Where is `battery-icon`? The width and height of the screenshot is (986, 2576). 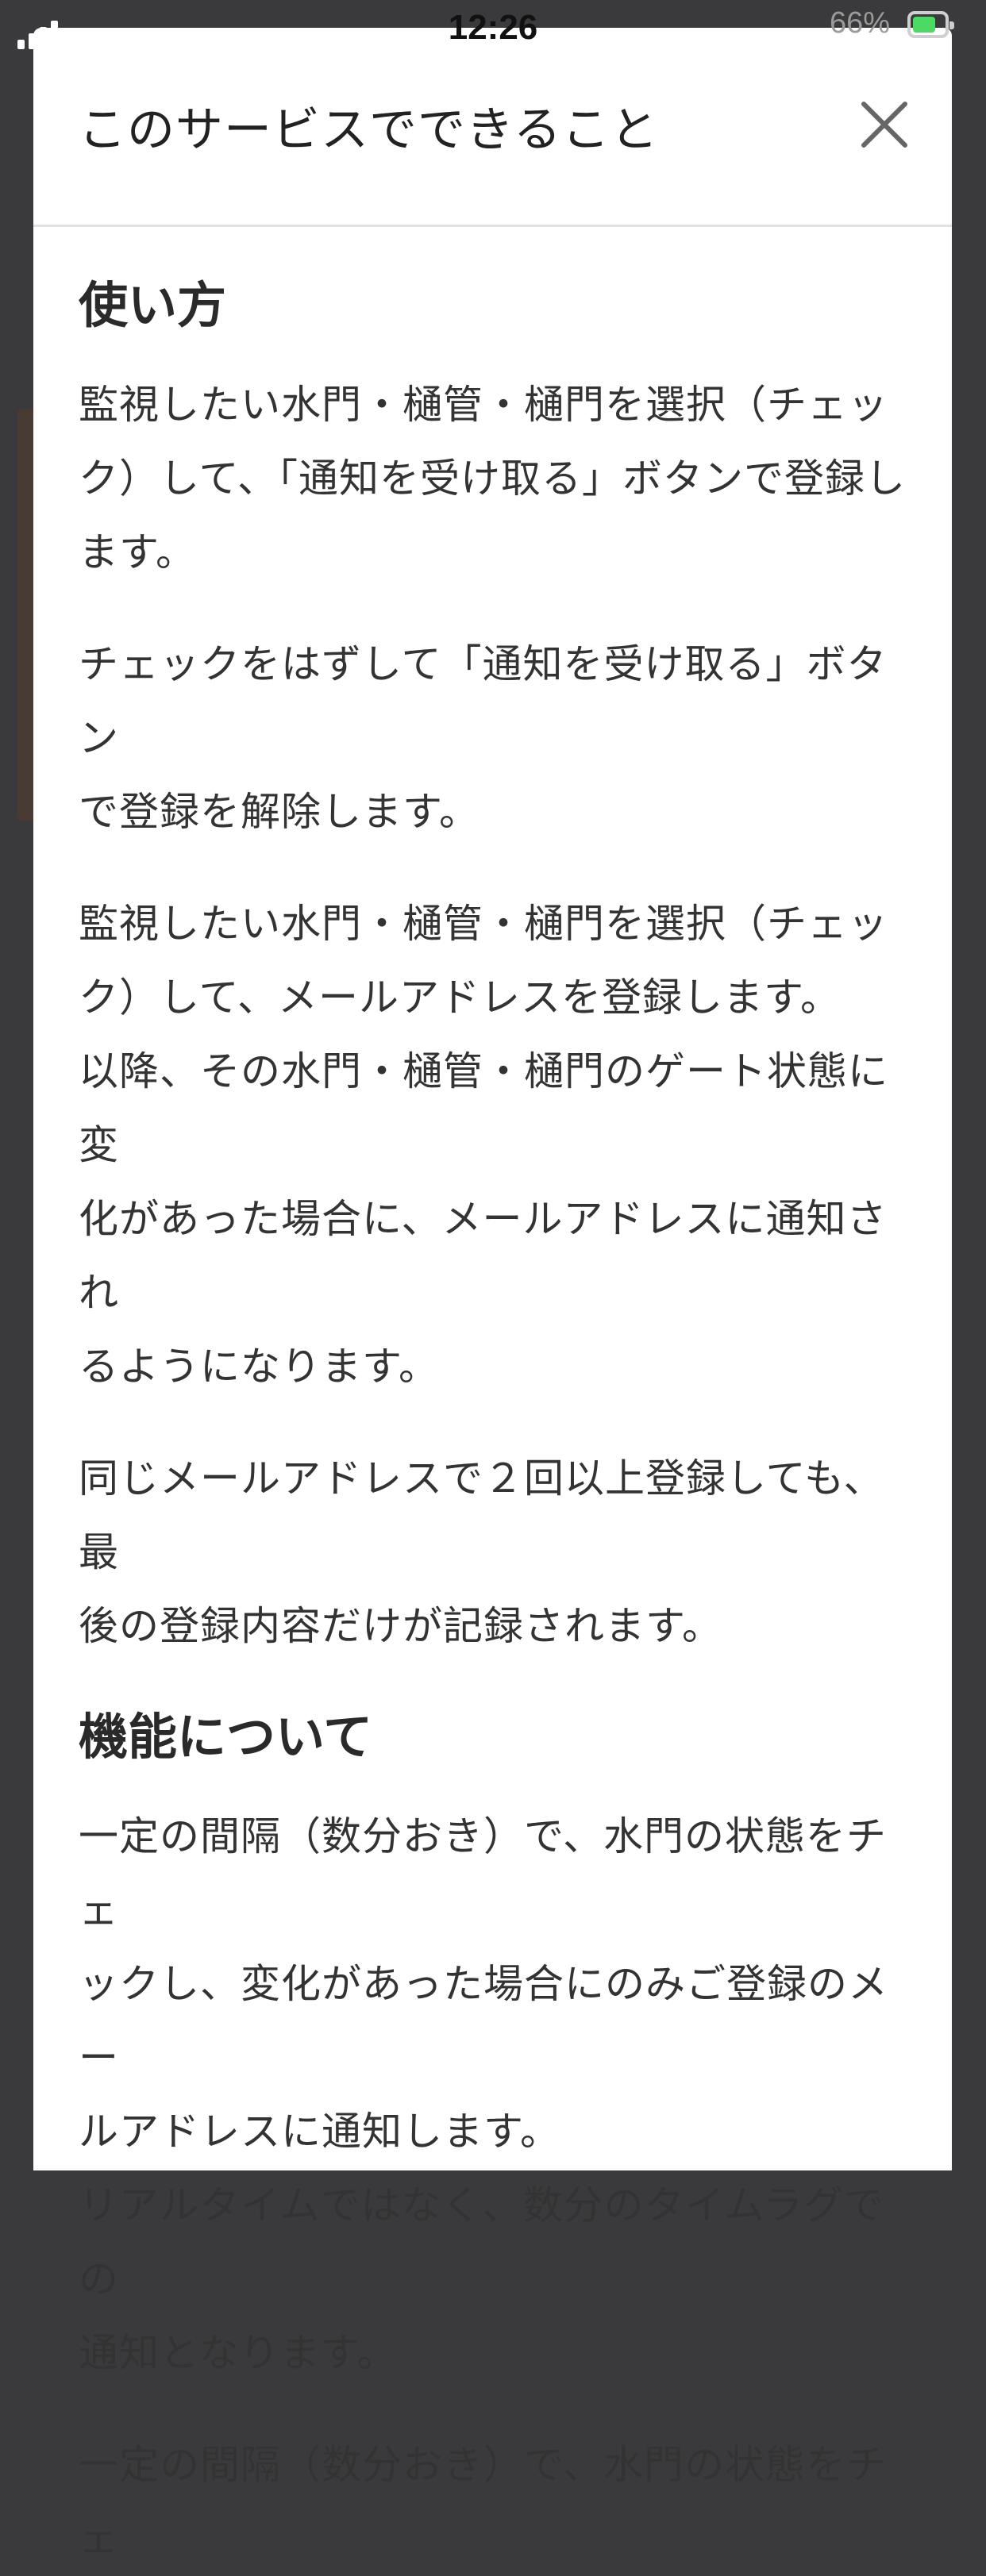
battery-icon is located at coordinates (930, 24).